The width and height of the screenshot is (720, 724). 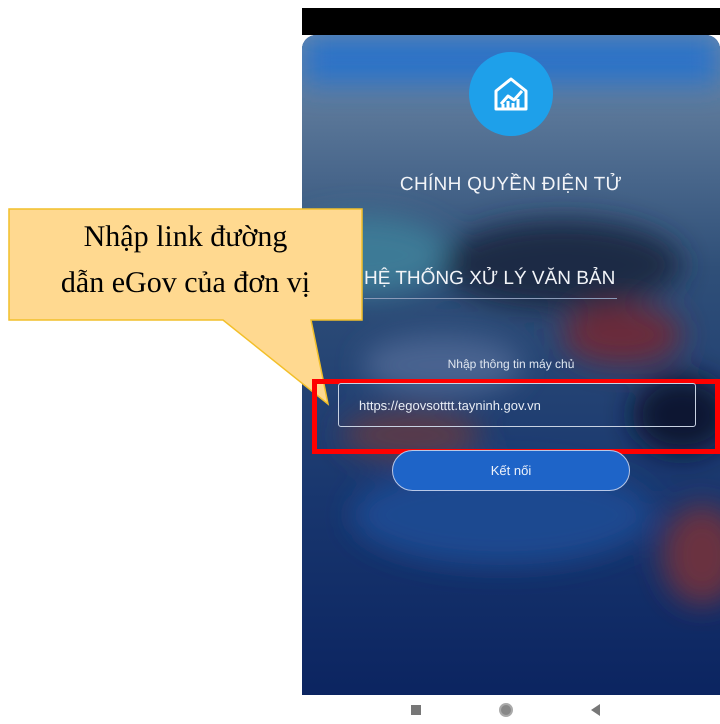 What do you see at coordinates (517, 405) in the screenshot?
I see `server-url-field: https://egovsotttt.tayninh.gov.vn` at bounding box center [517, 405].